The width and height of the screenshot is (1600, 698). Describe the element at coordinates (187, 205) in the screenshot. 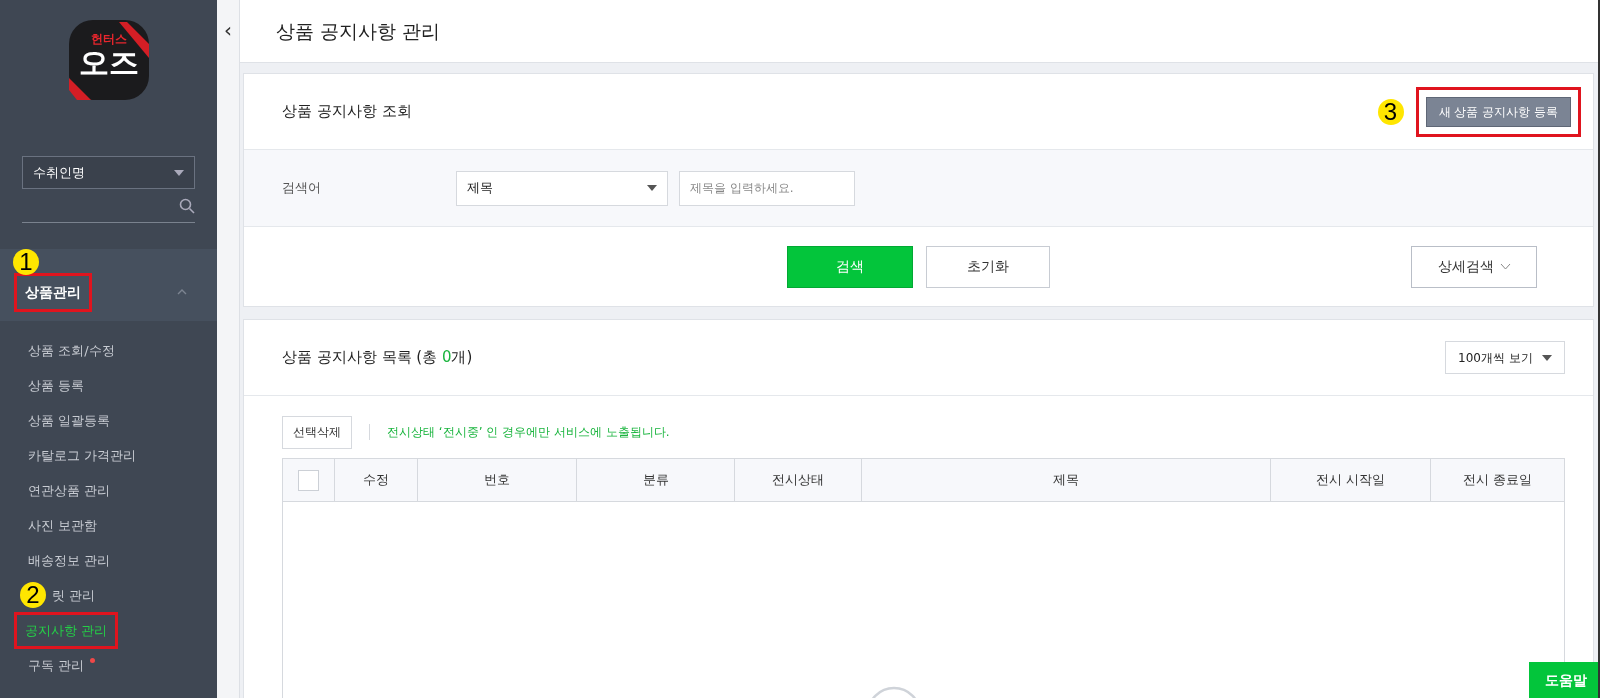

I see `search-icon` at that location.